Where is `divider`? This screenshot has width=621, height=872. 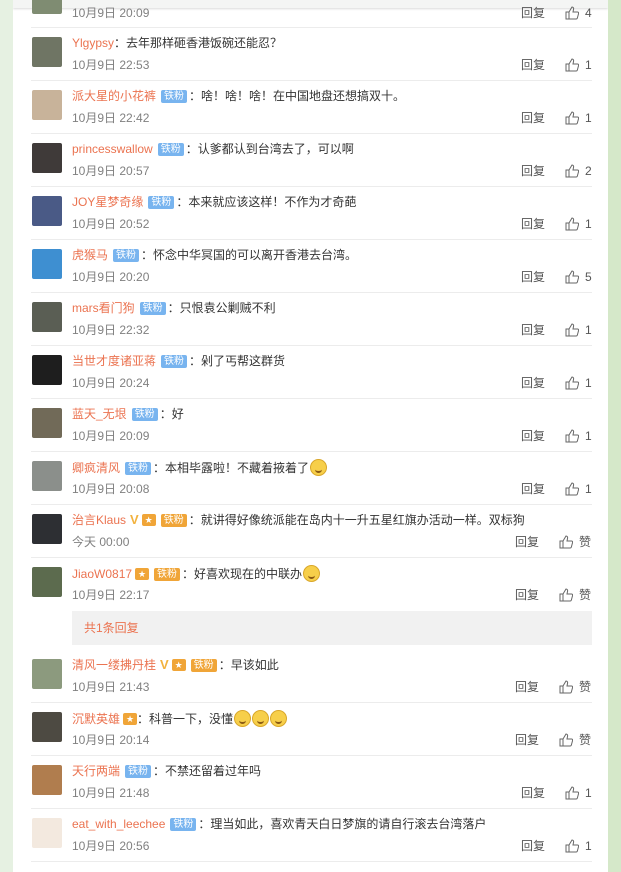 divider is located at coordinates (311, 861).